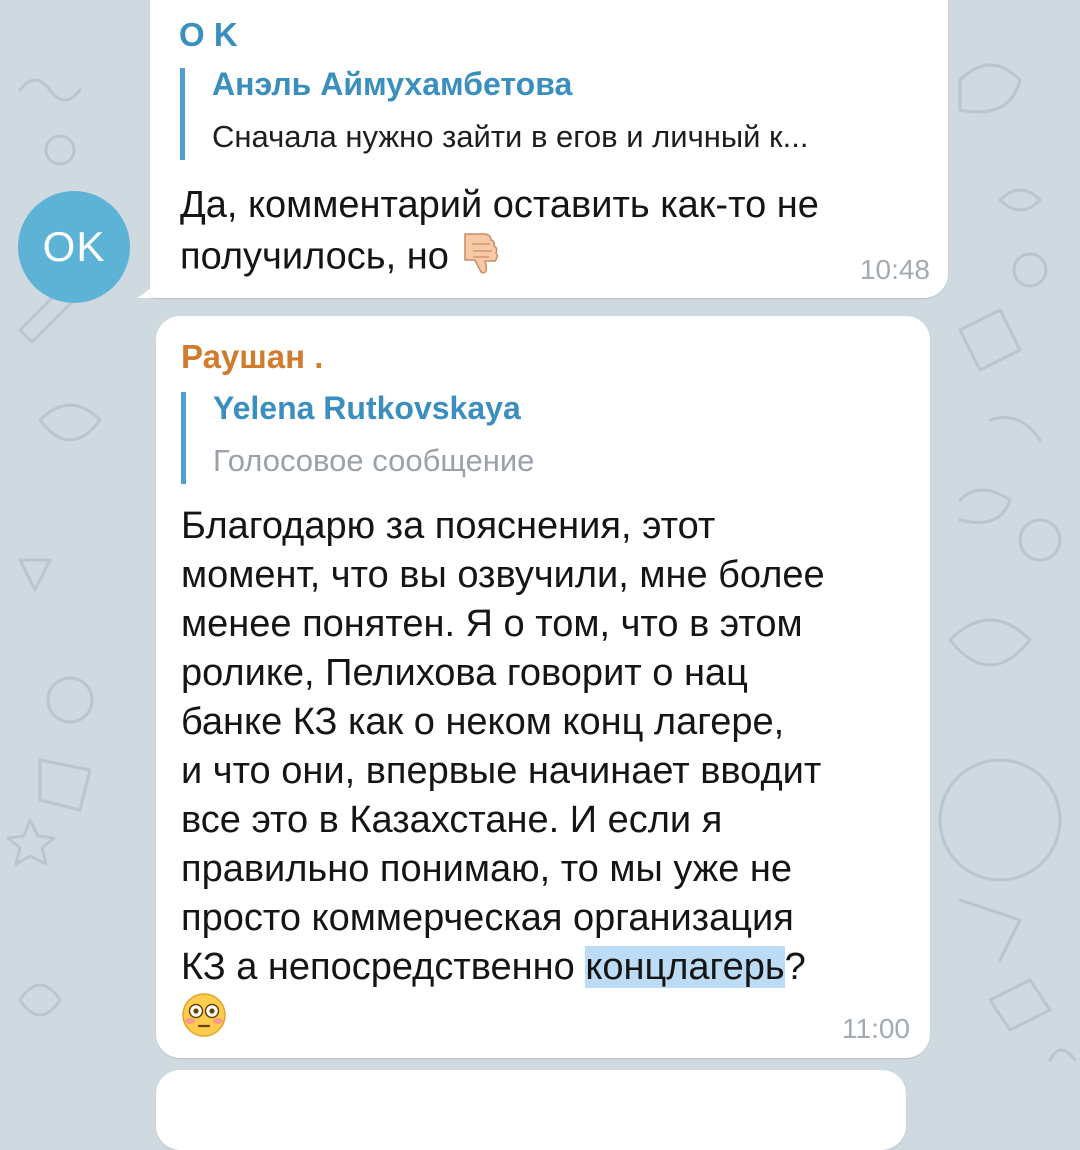 The image size is (1080, 1150). What do you see at coordinates (795, 967) in the screenshot?
I see `message-line-text: ?` at bounding box center [795, 967].